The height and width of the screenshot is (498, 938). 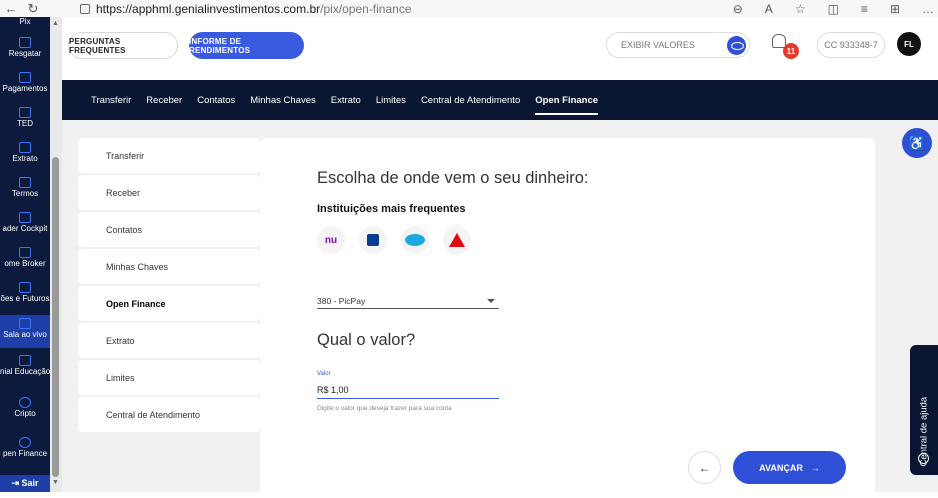 What do you see at coordinates (85, 8) in the screenshot?
I see `lock-icon` at bounding box center [85, 8].